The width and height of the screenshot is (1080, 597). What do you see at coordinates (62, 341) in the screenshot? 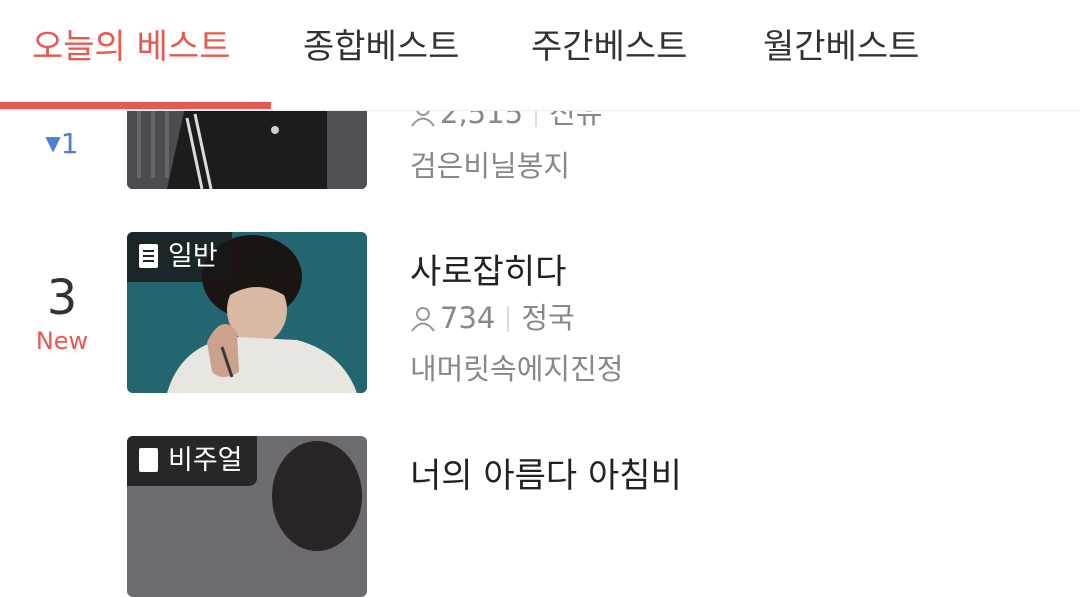
I see `rank-status-badge: New` at bounding box center [62, 341].